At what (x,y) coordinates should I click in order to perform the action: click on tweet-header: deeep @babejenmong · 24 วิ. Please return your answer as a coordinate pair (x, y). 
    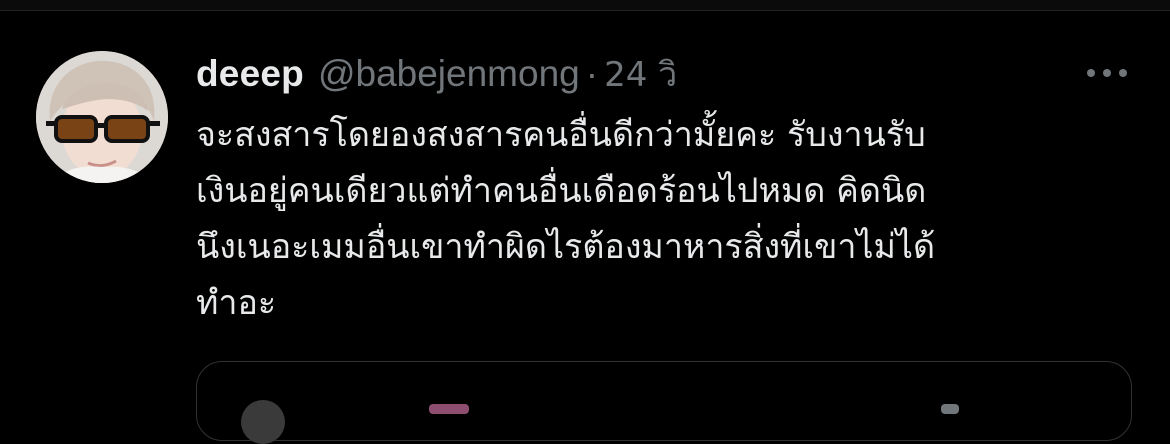
    Looking at the image, I should click on (436, 73).